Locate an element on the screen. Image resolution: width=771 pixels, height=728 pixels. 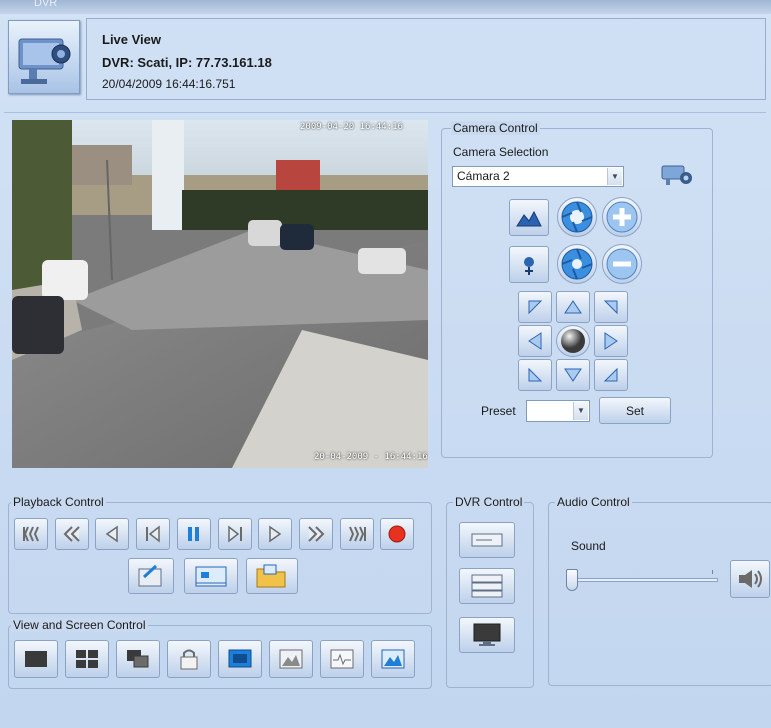
arrow-up-icon is located at coordinates (573, 307).